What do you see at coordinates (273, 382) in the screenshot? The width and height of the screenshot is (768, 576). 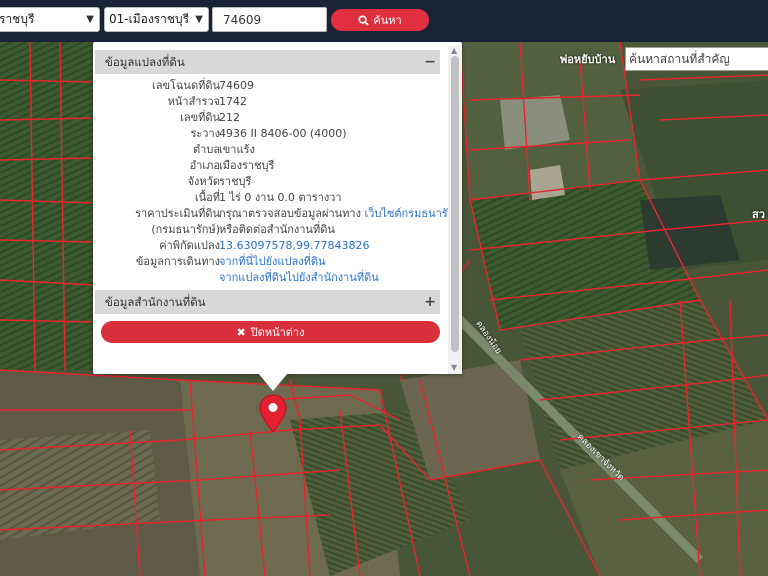 I see `popup-pointer` at bounding box center [273, 382].